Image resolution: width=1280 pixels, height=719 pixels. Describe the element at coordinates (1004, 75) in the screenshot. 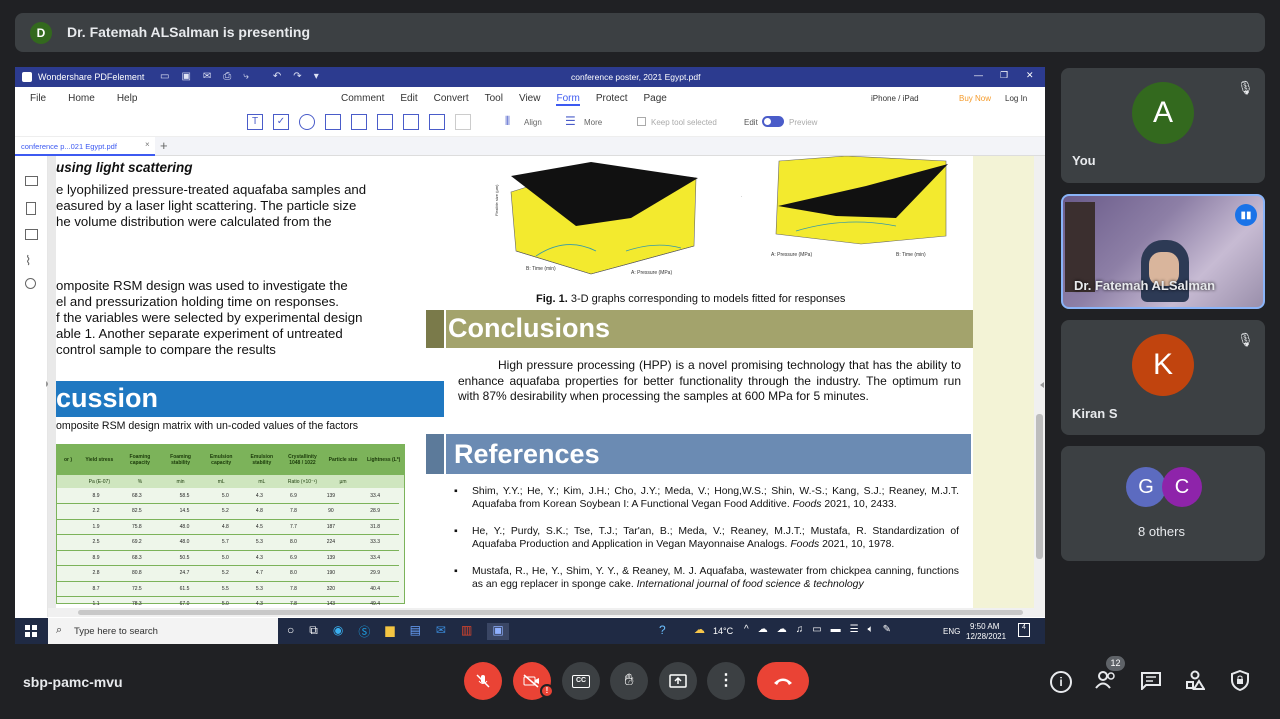

I see `maximize-icon: ❐` at that location.